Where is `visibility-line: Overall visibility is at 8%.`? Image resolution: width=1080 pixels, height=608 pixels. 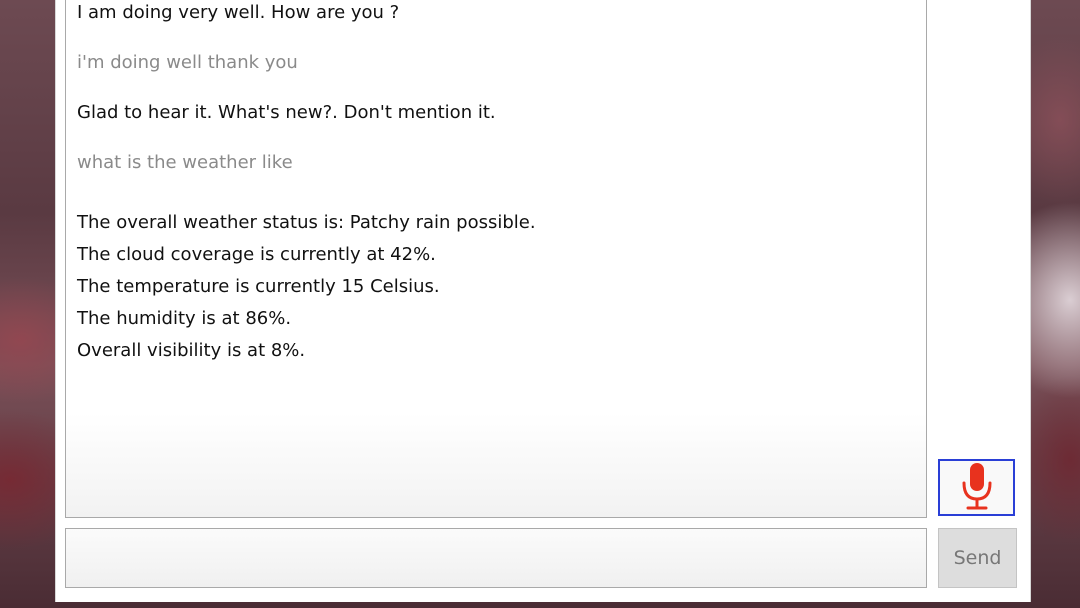 visibility-line: Overall visibility is at 8%. is located at coordinates (191, 350).